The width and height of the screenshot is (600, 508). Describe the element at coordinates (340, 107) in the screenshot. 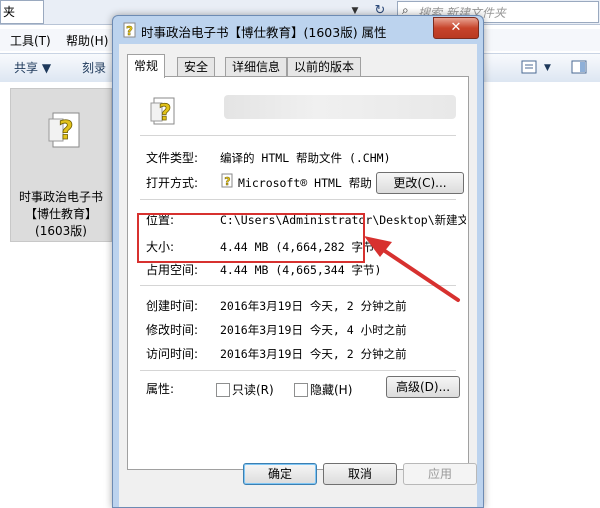

I see `file-name-input` at that location.